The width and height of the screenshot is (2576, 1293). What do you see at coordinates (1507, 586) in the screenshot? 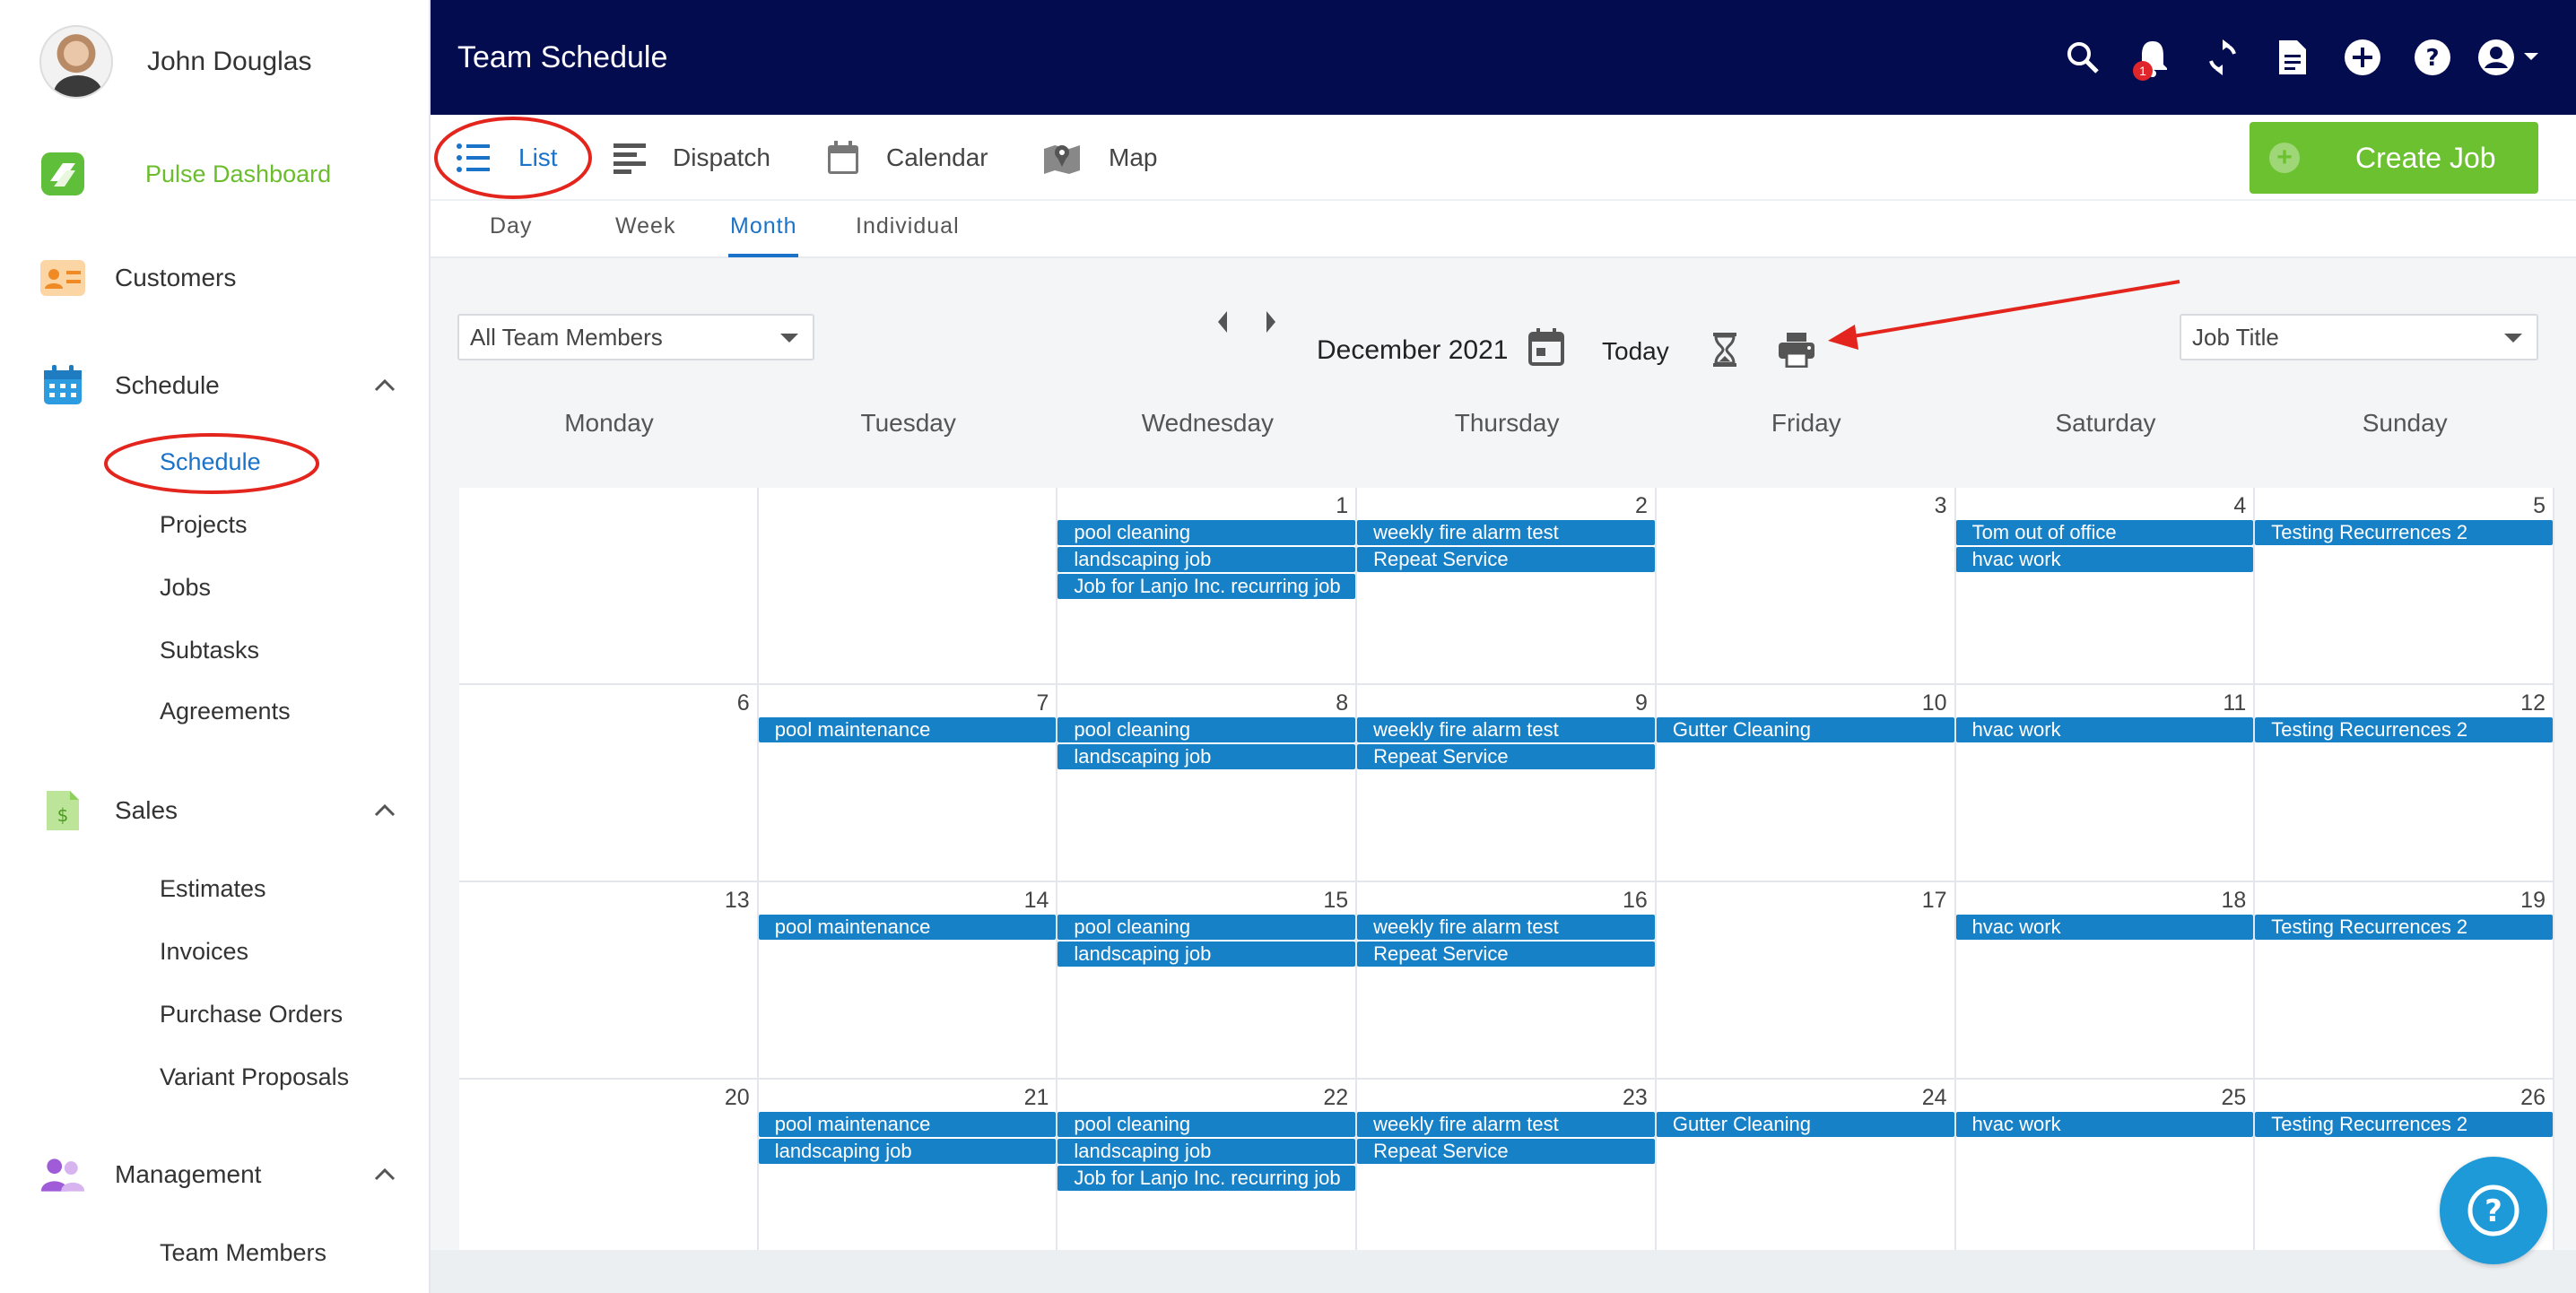
I see `calendar-day-cell: 2 weekly fire alarm test Repeat Service` at bounding box center [1507, 586].